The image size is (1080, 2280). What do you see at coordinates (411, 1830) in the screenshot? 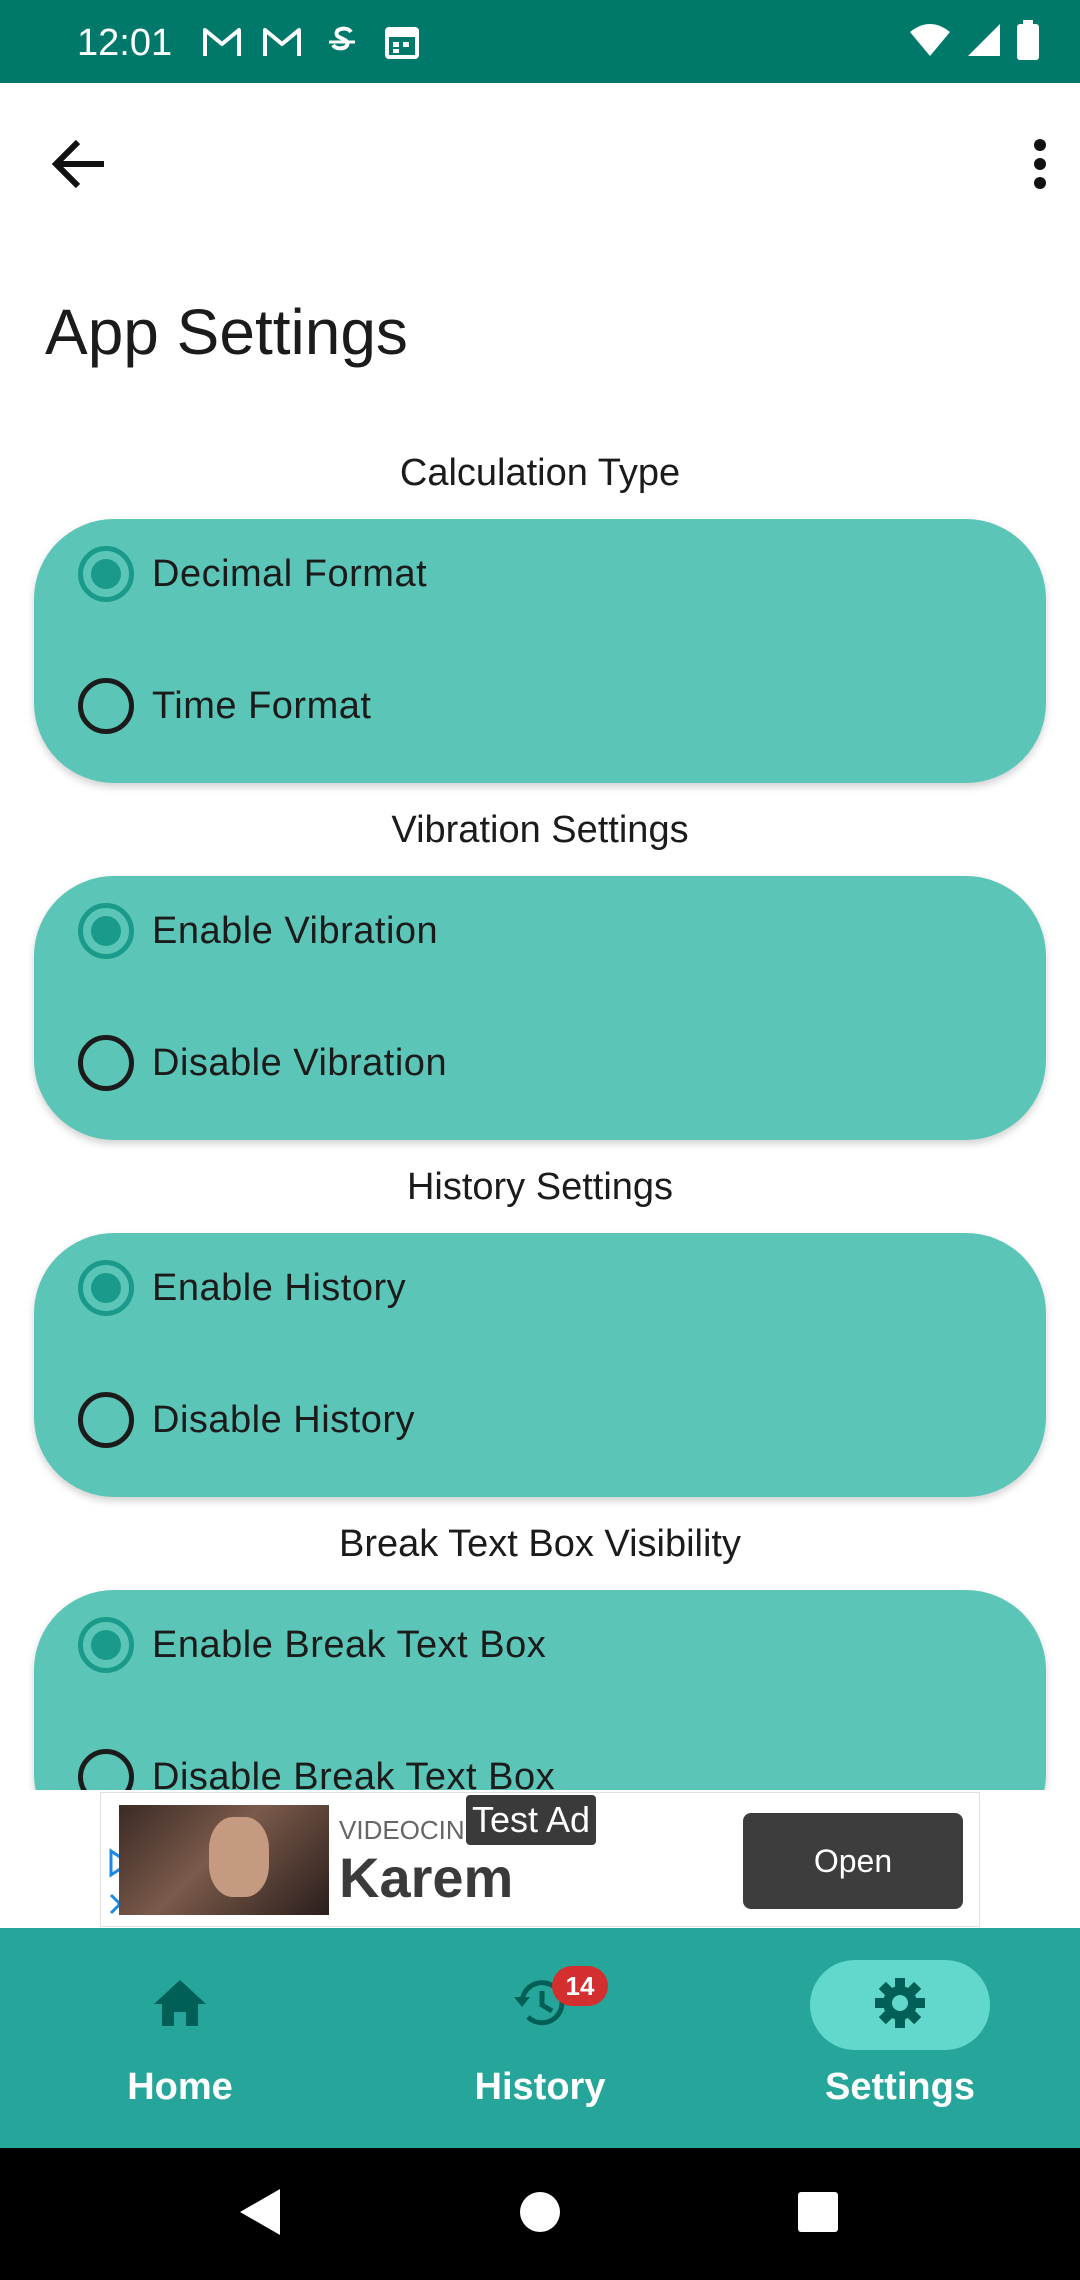
I see `ad-source: VIDEOCINE` at bounding box center [411, 1830].